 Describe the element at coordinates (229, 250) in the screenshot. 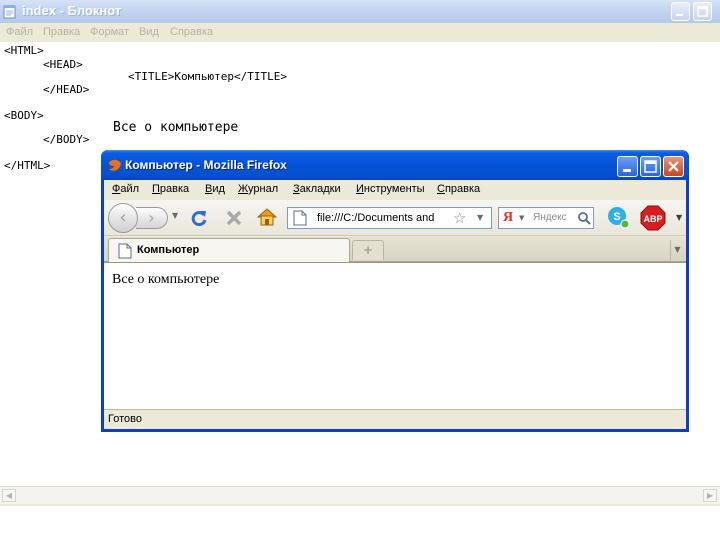

I see `tab-computer: Компьютер` at that location.